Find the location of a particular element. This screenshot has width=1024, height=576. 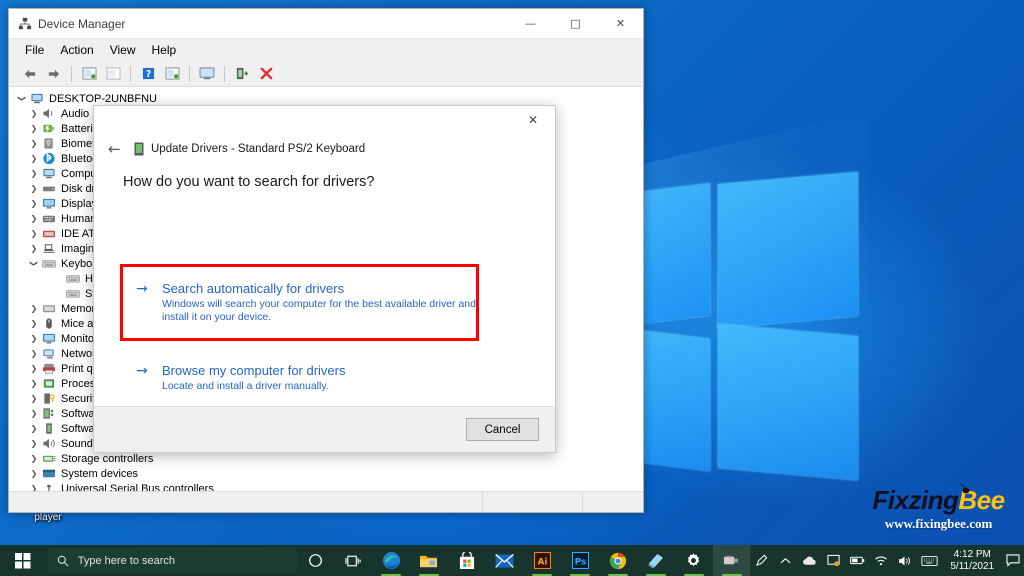

device-manager-taskbar-icon is located at coordinates (731, 560).